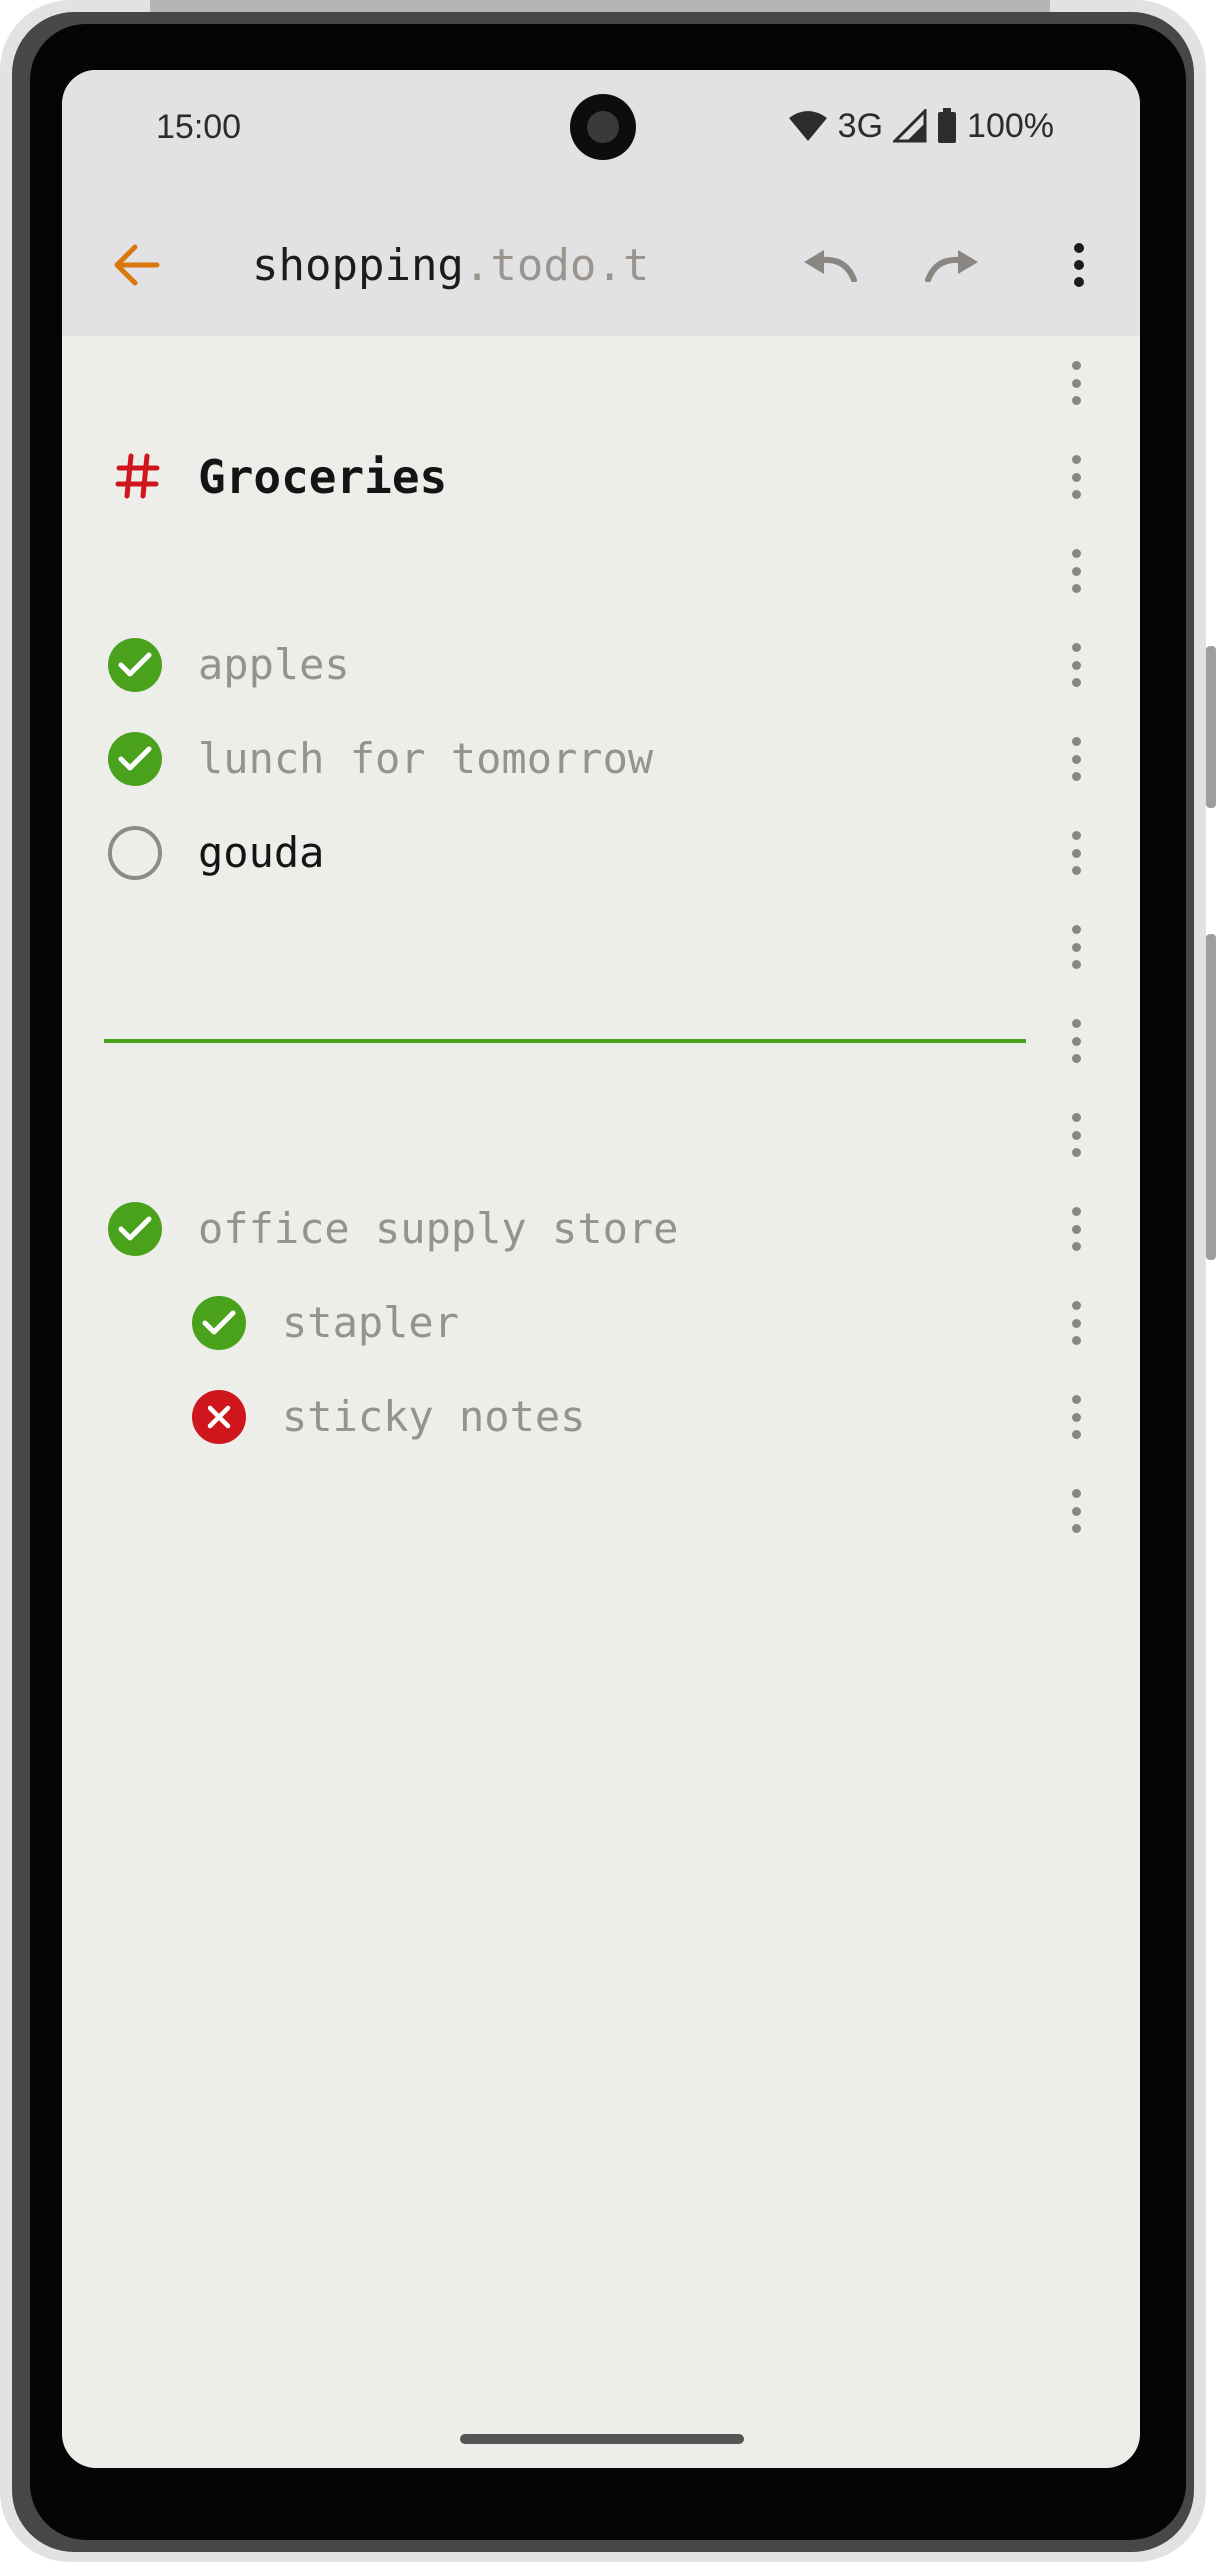 Image resolution: width=1216 pixels, height=2562 pixels. I want to click on task-text: apples, so click(274, 664).